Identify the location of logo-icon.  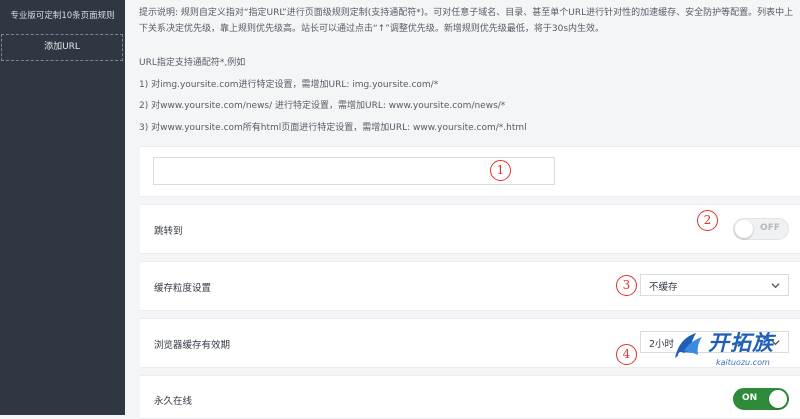
(688, 345).